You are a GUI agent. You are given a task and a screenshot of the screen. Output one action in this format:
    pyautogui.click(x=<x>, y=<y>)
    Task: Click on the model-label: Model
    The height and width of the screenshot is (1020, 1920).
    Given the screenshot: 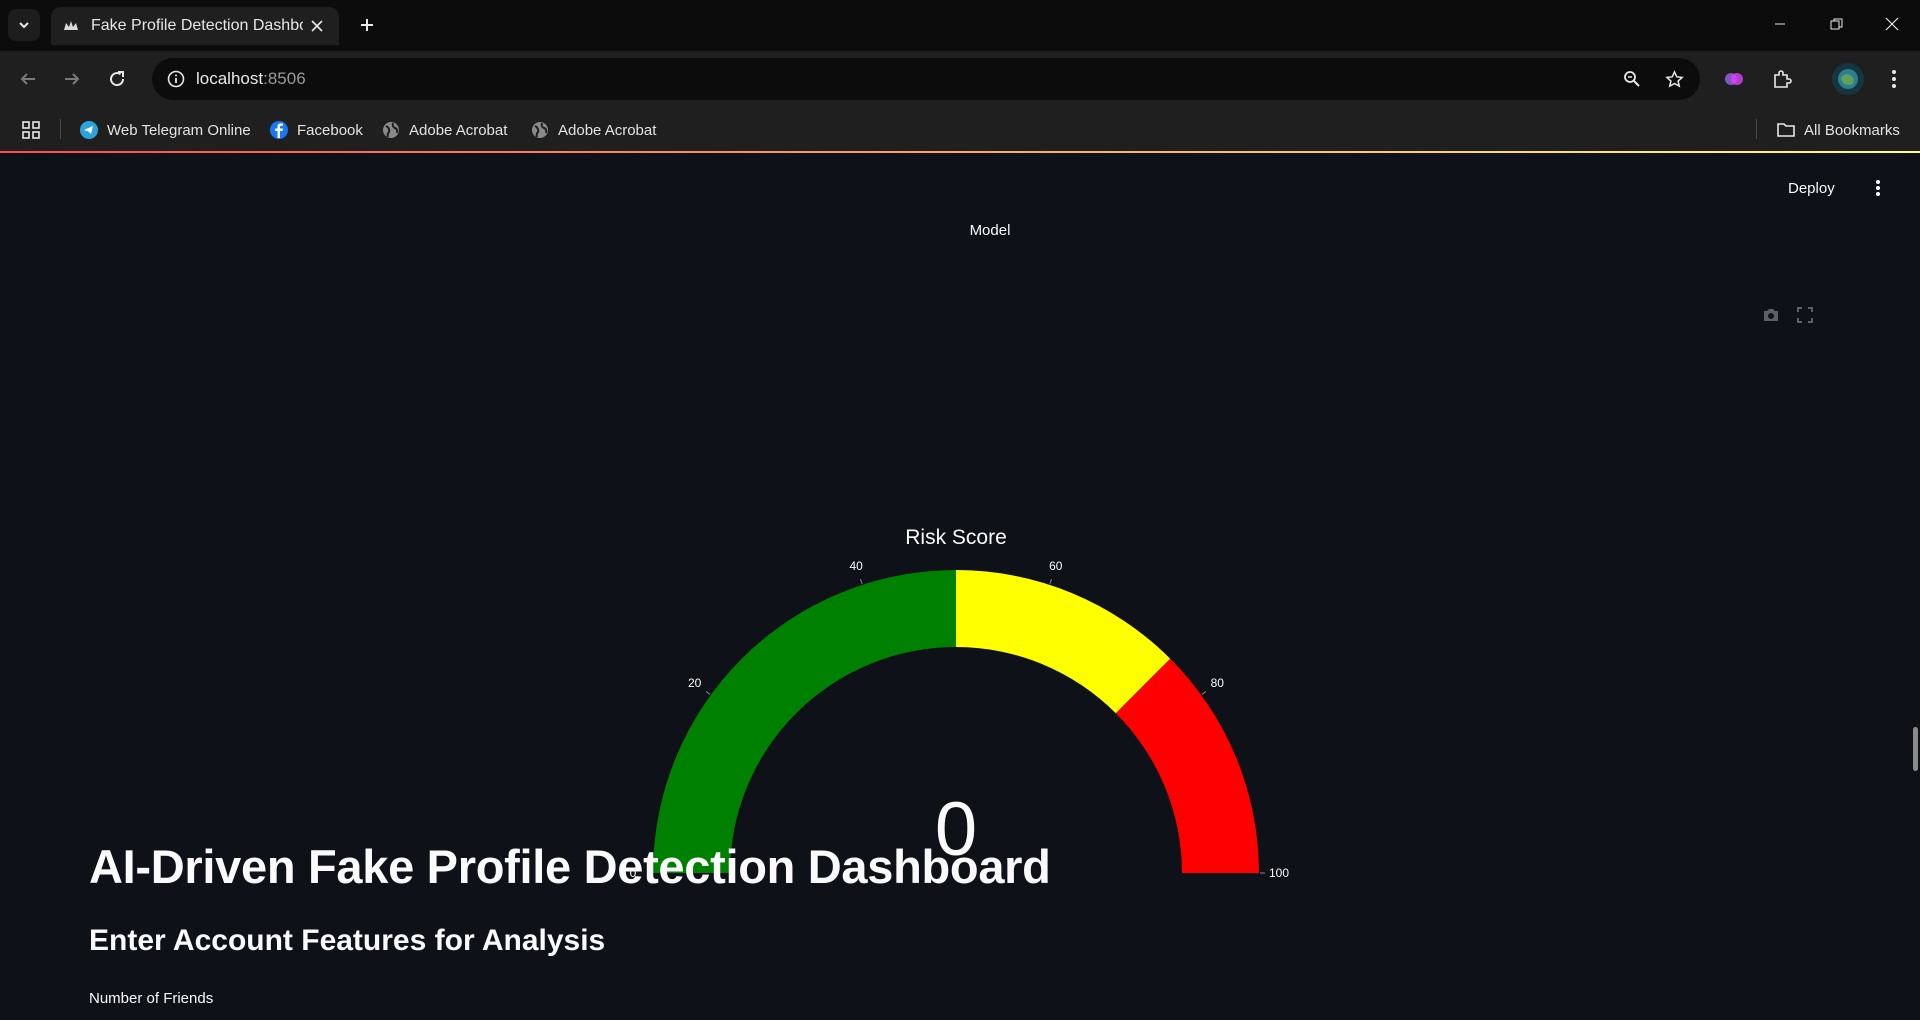 What is the action you would take?
    pyautogui.click(x=990, y=230)
    